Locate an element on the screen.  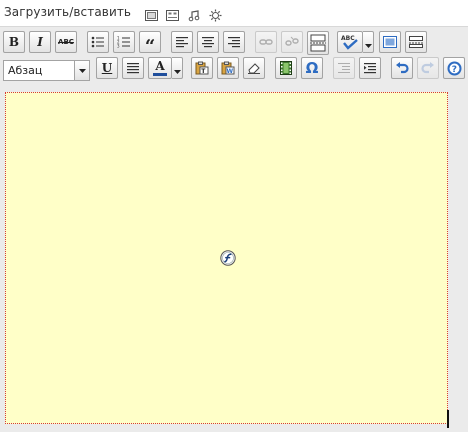
eraser-icon is located at coordinates (254, 68).